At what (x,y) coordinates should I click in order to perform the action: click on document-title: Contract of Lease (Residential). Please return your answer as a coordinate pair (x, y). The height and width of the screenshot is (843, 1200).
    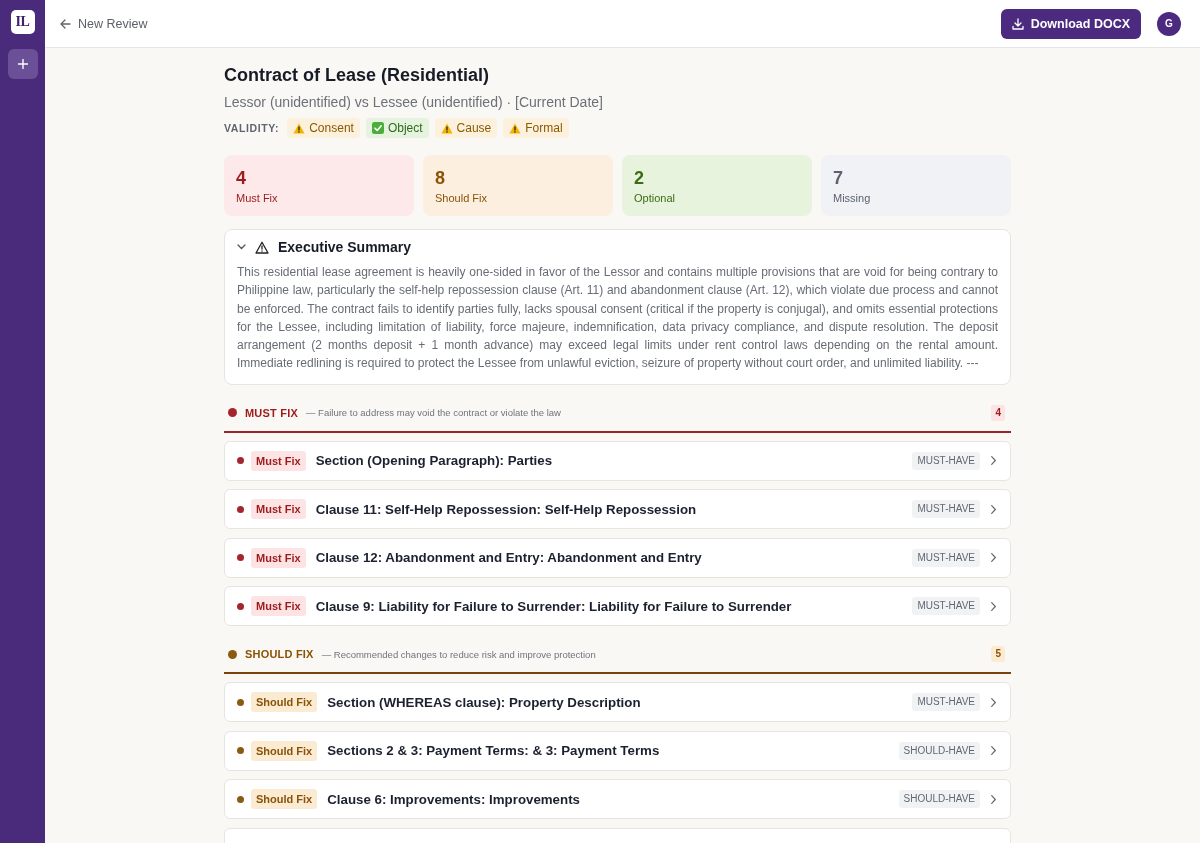
    Looking at the image, I should click on (357, 75).